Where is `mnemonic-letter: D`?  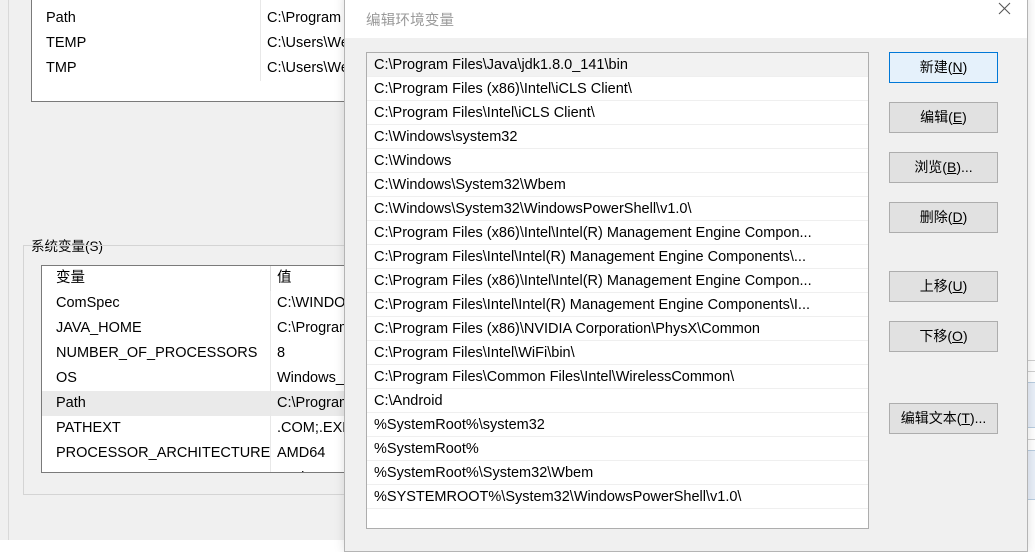
mnemonic-letter: D is located at coordinates (957, 217).